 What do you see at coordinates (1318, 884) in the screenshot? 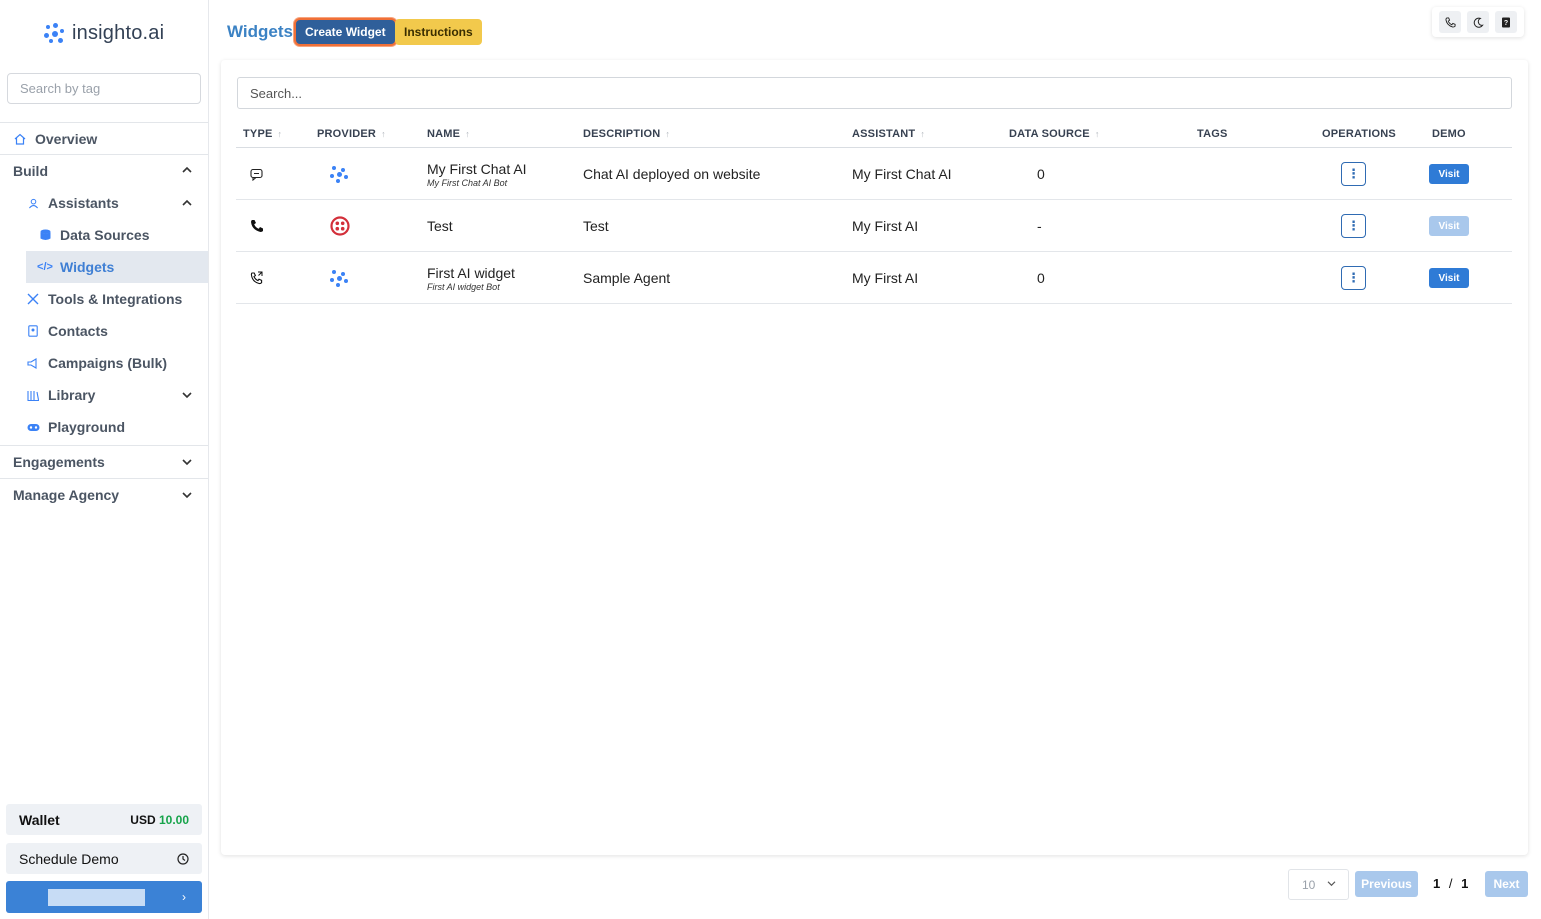
I see `page-size-select: 10` at bounding box center [1318, 884].